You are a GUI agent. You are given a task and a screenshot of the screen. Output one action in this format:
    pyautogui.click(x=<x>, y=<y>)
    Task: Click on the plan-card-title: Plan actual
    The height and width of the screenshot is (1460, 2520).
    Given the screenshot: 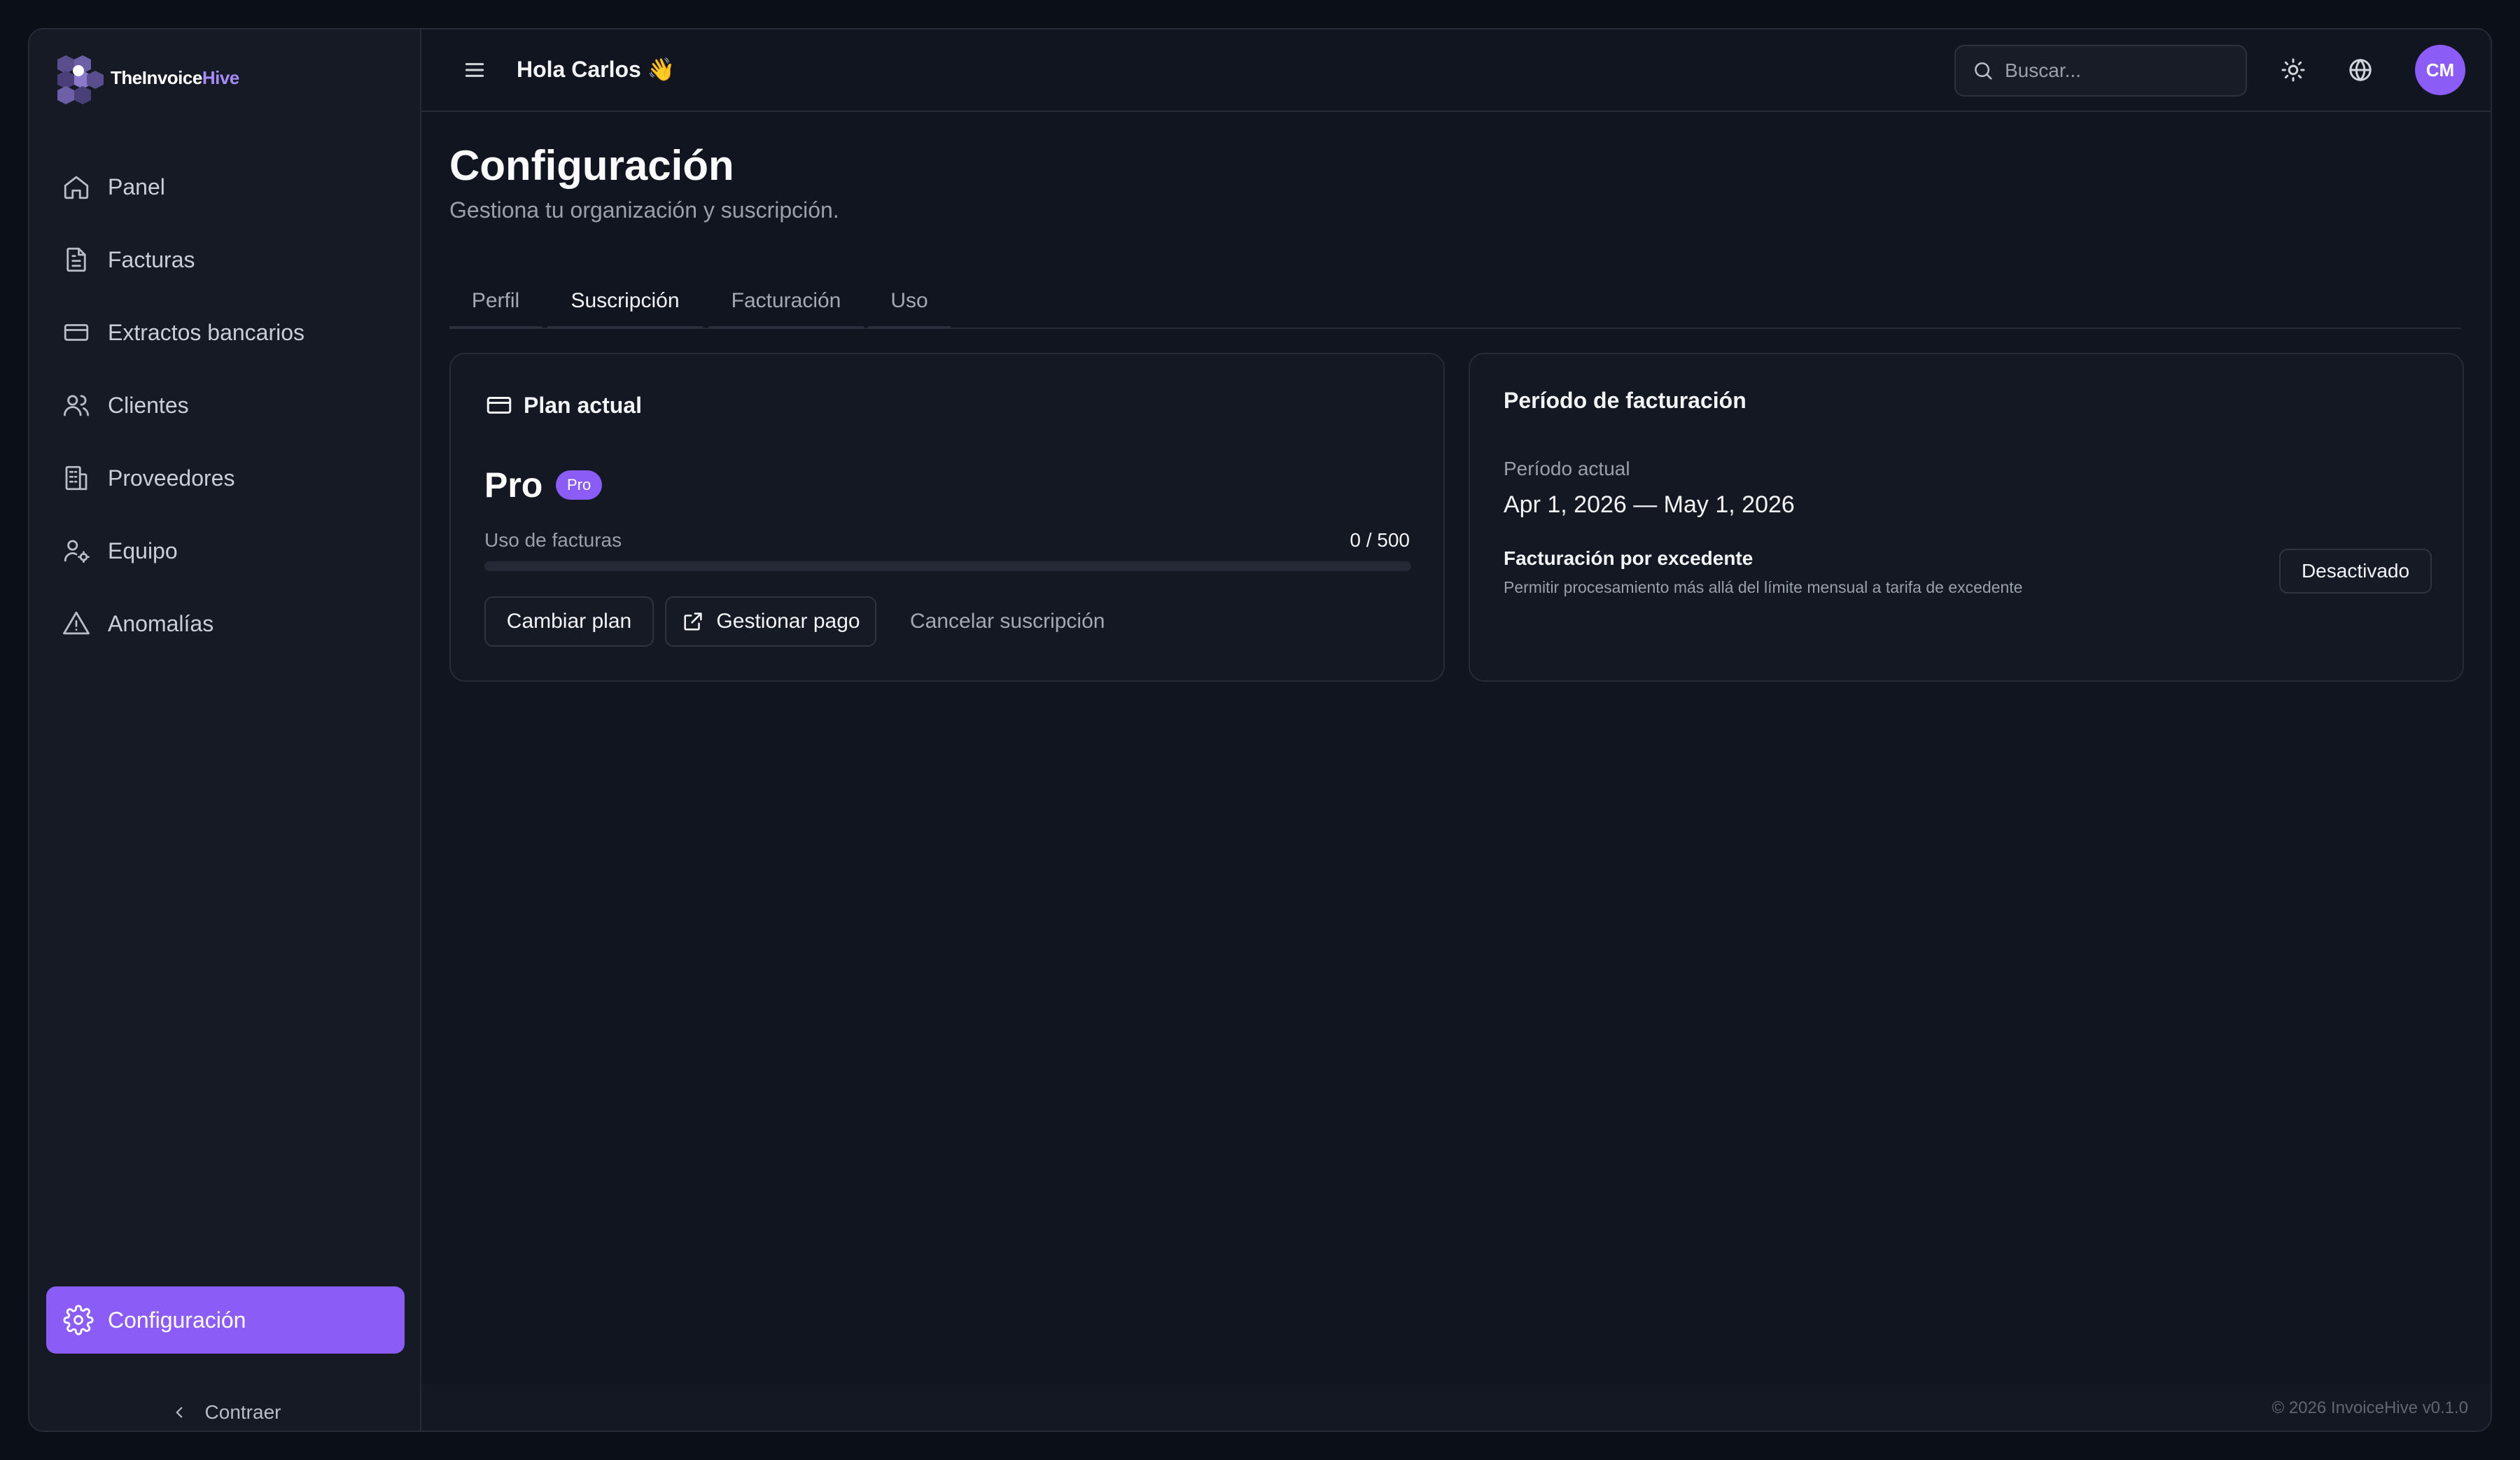 What is the action you would take?
    pyautogui.click(x=583, y=405)
    